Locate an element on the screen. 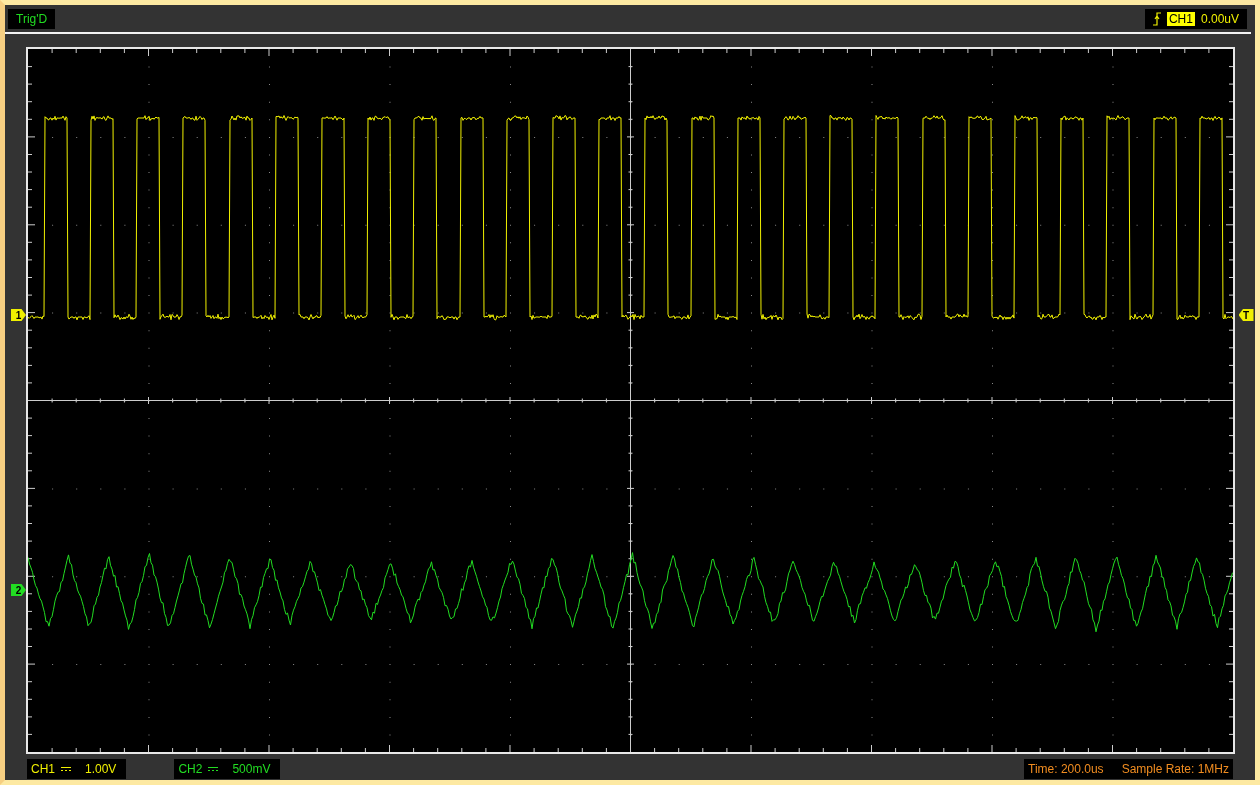  sample-rate: Sample Rate: 1MHz is located at coordinates (1175, 769).